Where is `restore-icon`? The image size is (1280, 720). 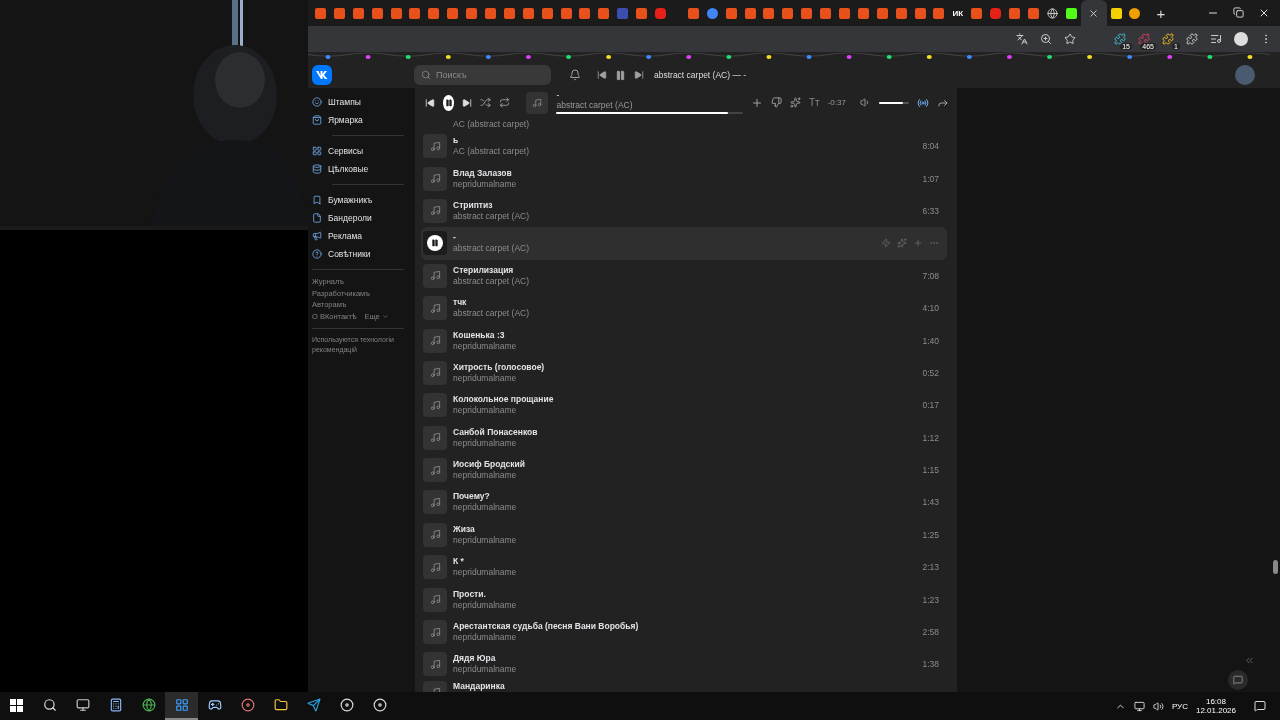 restore-icon is located at coordinates (1238, 12).